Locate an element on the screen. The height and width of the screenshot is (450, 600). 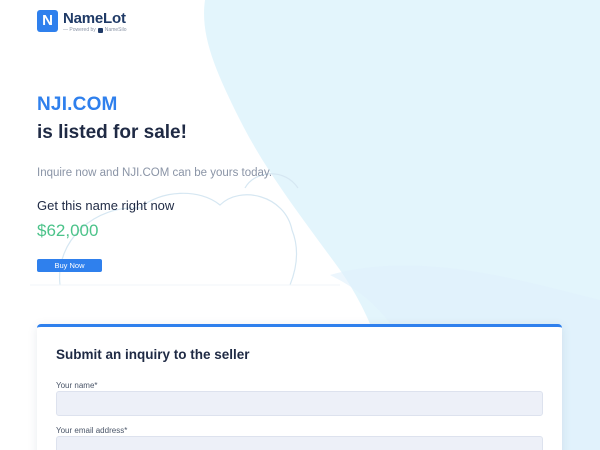
namelot-logo: N NameLot — Powered by NameSilo is located at coordinates (81, 21).